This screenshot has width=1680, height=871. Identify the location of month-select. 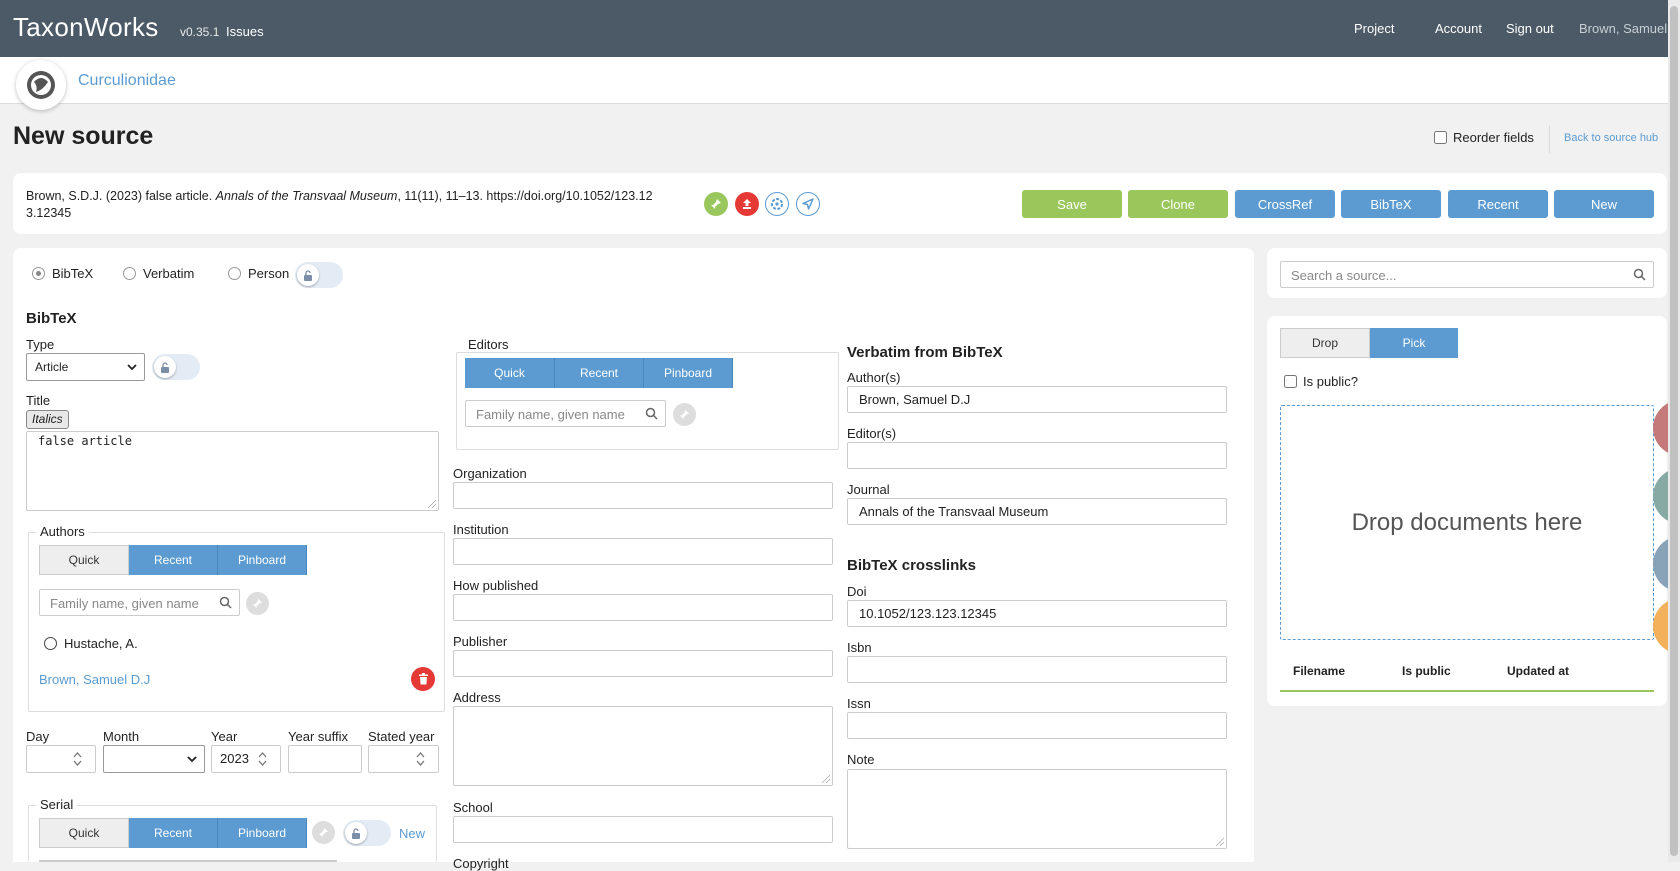
(154, 759).